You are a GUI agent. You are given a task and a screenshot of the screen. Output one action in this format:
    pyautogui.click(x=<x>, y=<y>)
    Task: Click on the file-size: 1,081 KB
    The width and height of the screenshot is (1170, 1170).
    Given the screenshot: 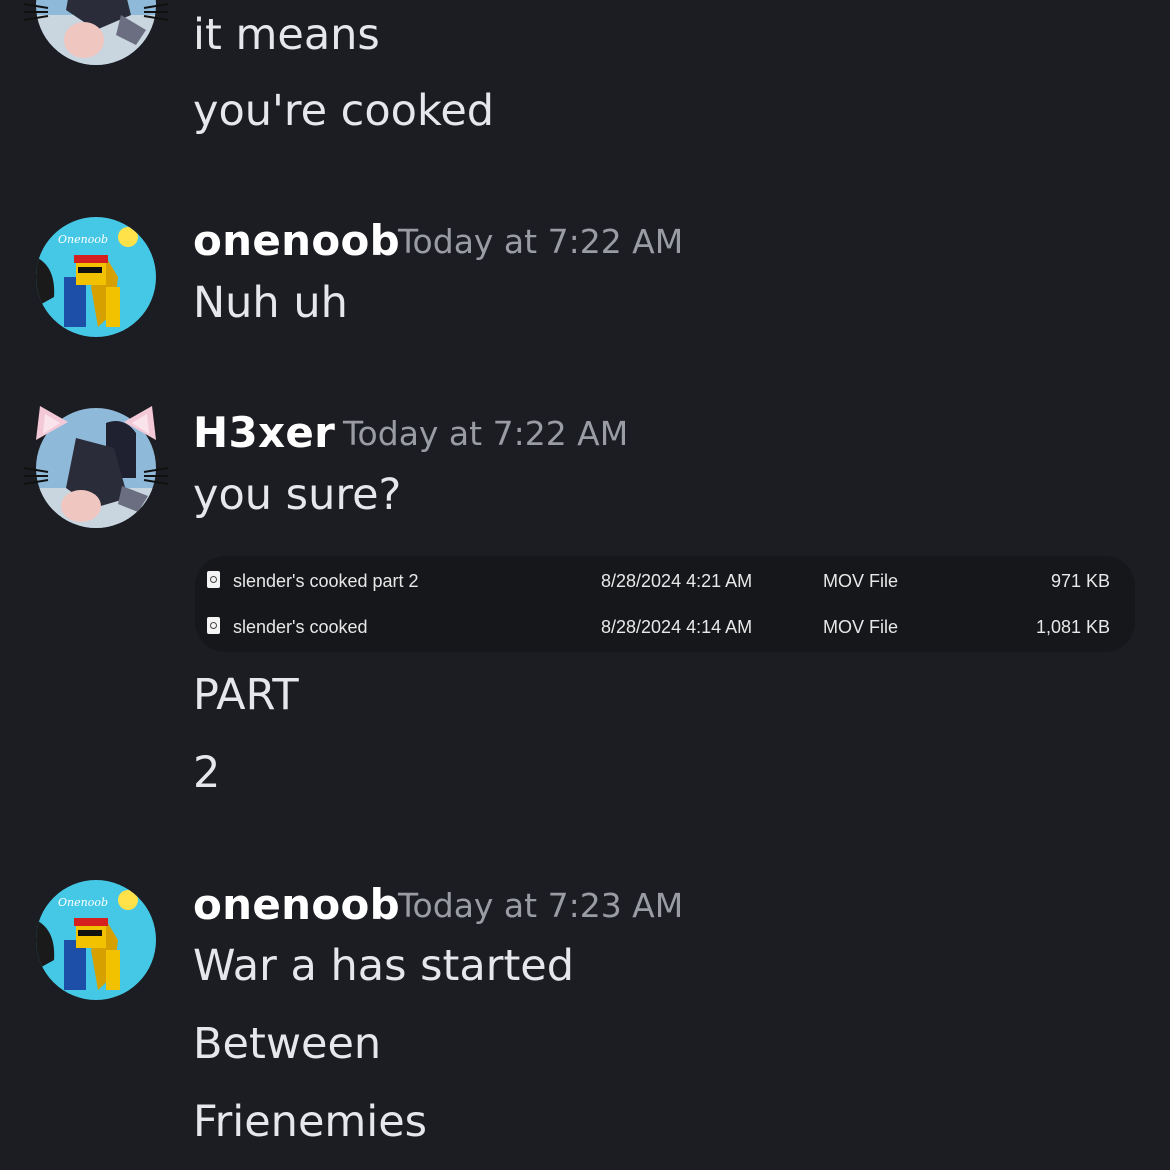 What is the action you would take?
    pyautogui.click(x=1072, y=627)
    